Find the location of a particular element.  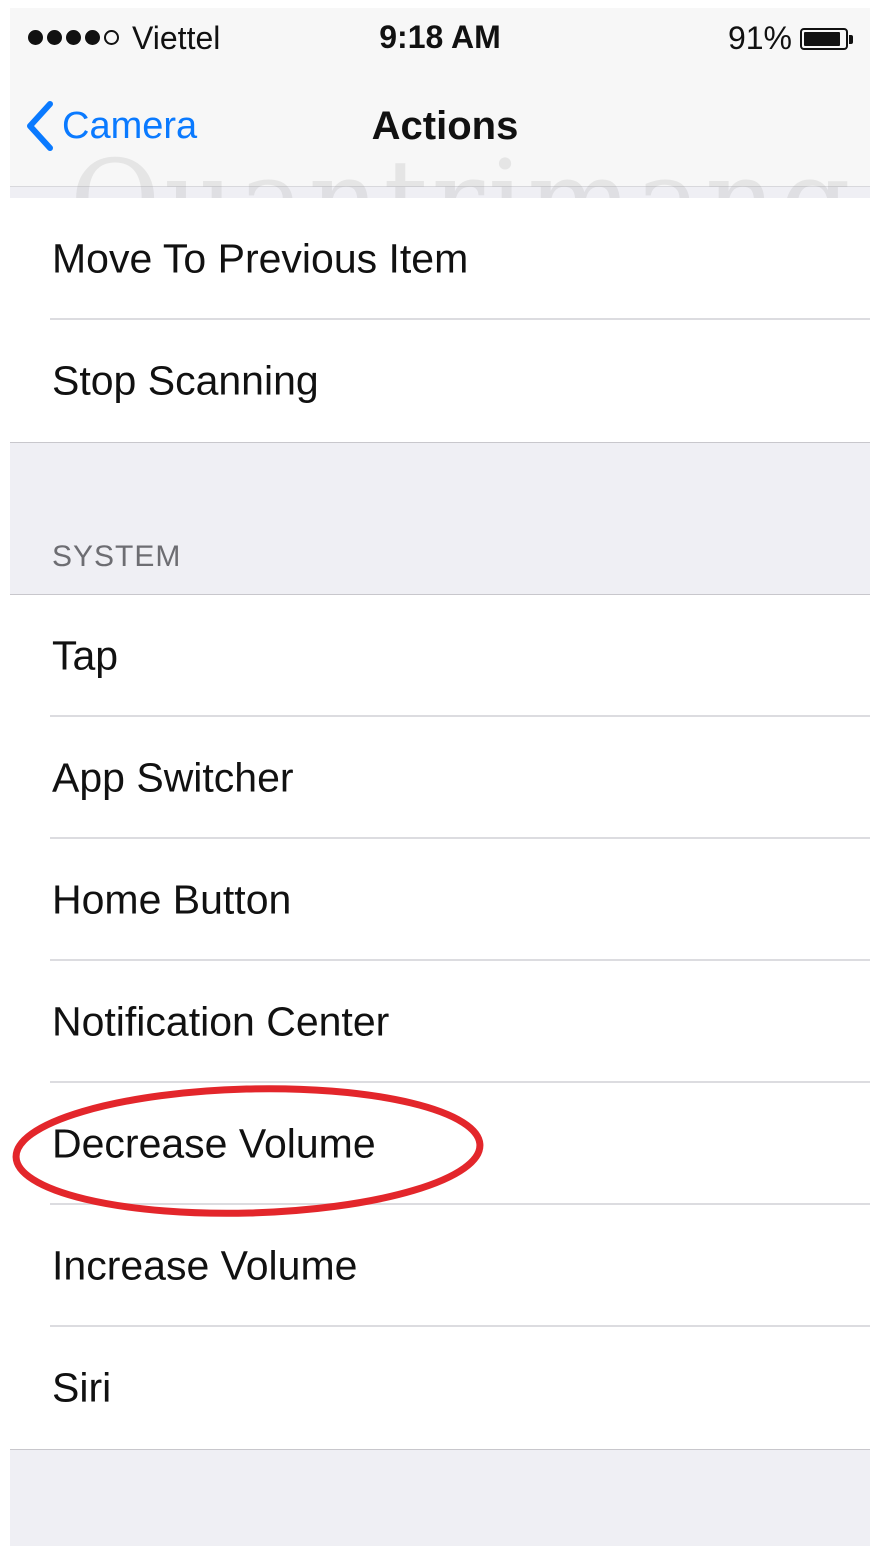

list-item-notification-center: Notification Center is located at coordinates (440, 1022).